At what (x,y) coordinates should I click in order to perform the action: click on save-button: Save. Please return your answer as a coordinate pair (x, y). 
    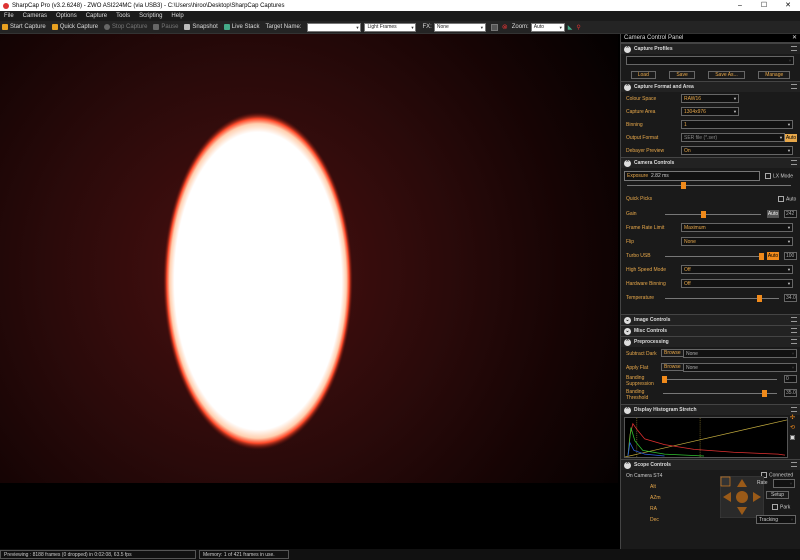
    Looking at the image, I should click on (682, 75).